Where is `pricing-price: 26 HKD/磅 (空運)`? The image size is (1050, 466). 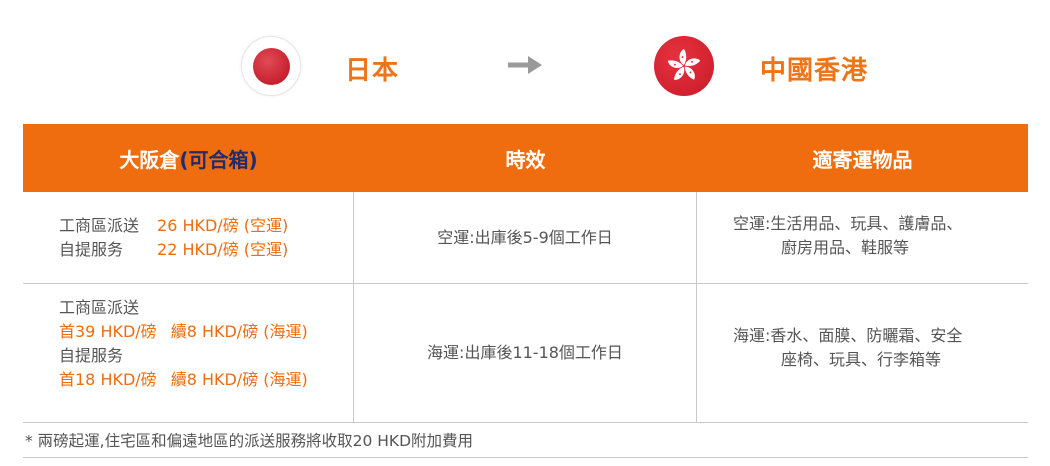
pricing-price: 26 HKD/磅 (空運) is located at coordinates (223, 225).